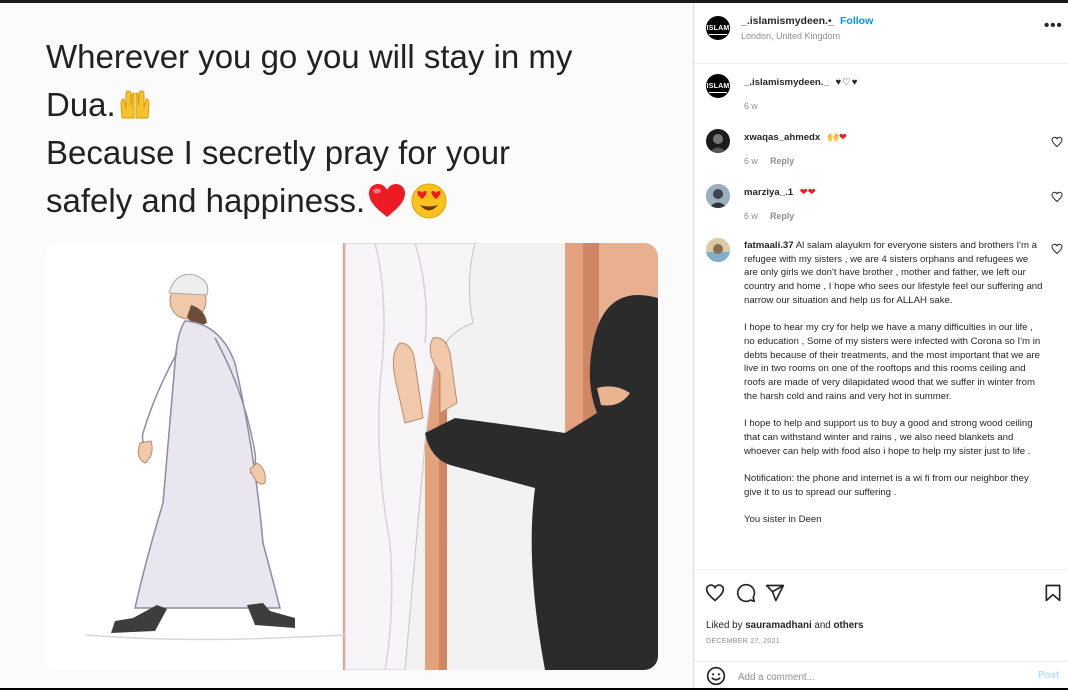 The width and height of the screenshot is (1068, 690). I want to click on comment-body: xwaqas_ahmedx 🙌❤, so click(894, 138).